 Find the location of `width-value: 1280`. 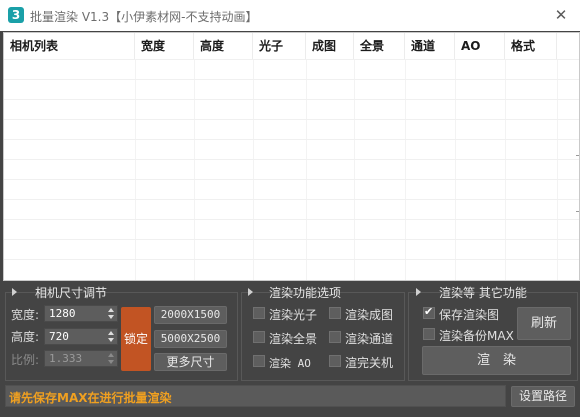

width-value: 1280 is located at coordinates (62, 313).